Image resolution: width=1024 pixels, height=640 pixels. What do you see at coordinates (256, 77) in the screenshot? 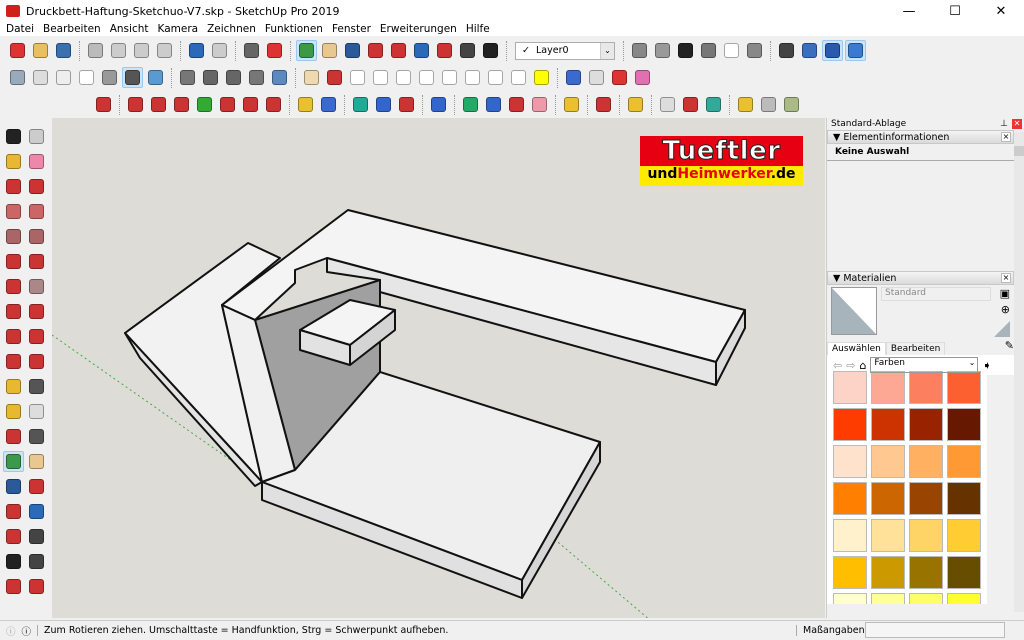
I see `outliner-icon` at bounding box center [256, 77].